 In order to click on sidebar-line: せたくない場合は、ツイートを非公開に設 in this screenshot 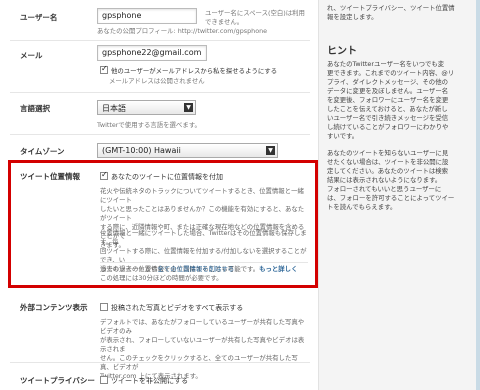, I will do `click(388, 162)`.